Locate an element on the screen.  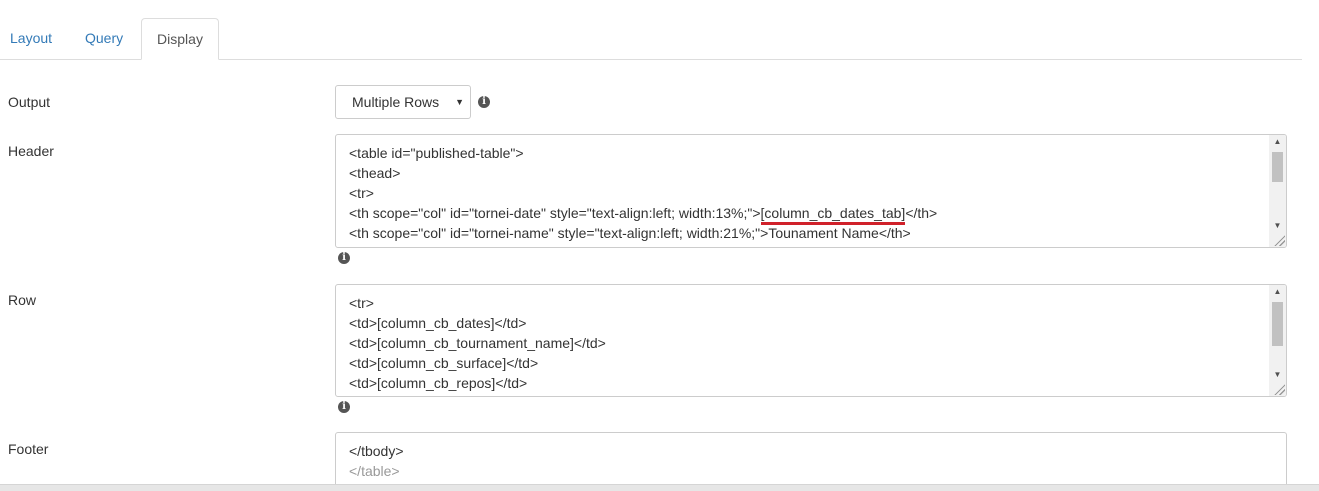
output-select: Multiple Rows ▼ is located at coordinates (403, 102).